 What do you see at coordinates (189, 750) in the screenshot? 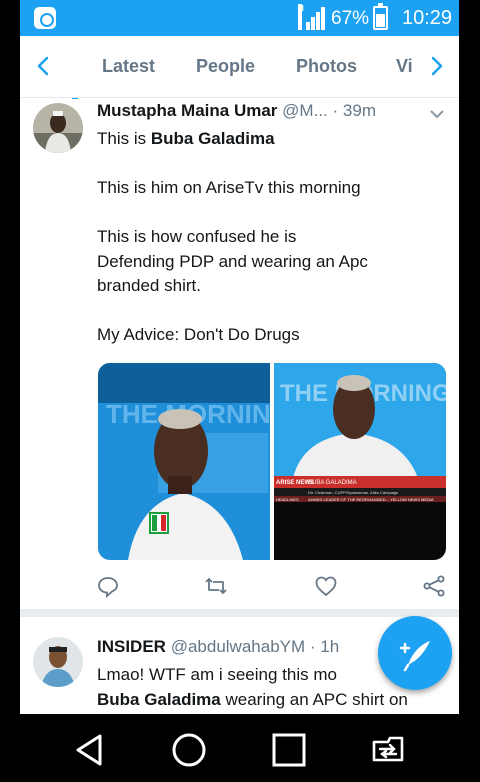
I see `home-icon` at bounding box center [189, 750].